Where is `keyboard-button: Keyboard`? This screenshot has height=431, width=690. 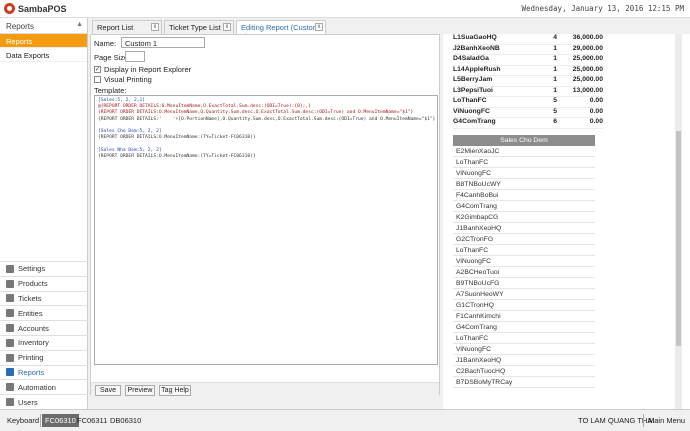
keyboard-button: Keyboard is located at coordinates (23, 420).